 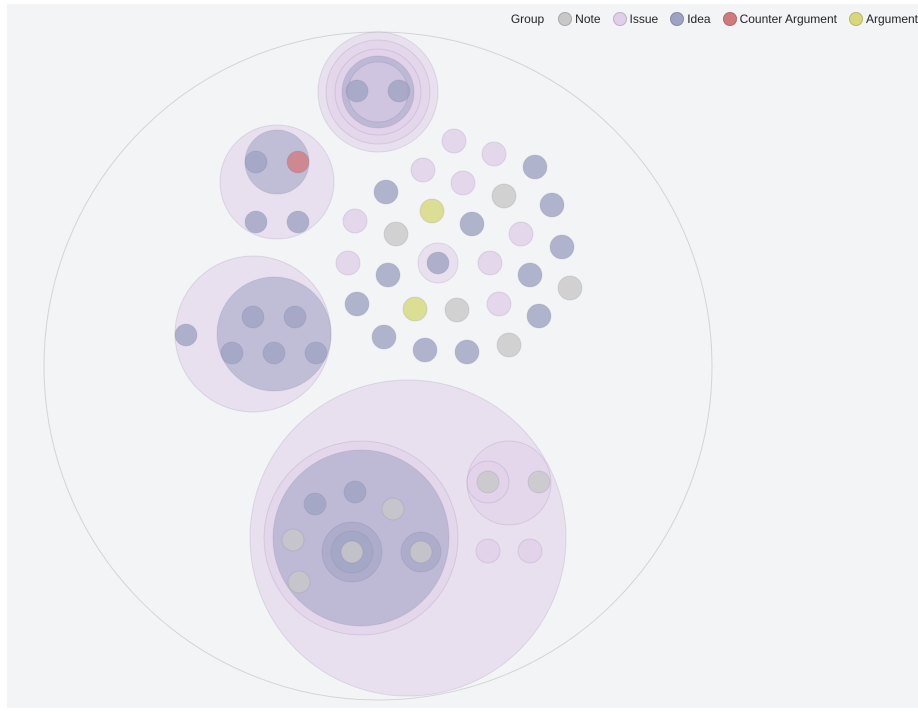 I want to click on legend-item-counter-argument: Counter Argument, so click(x=779, y=19).